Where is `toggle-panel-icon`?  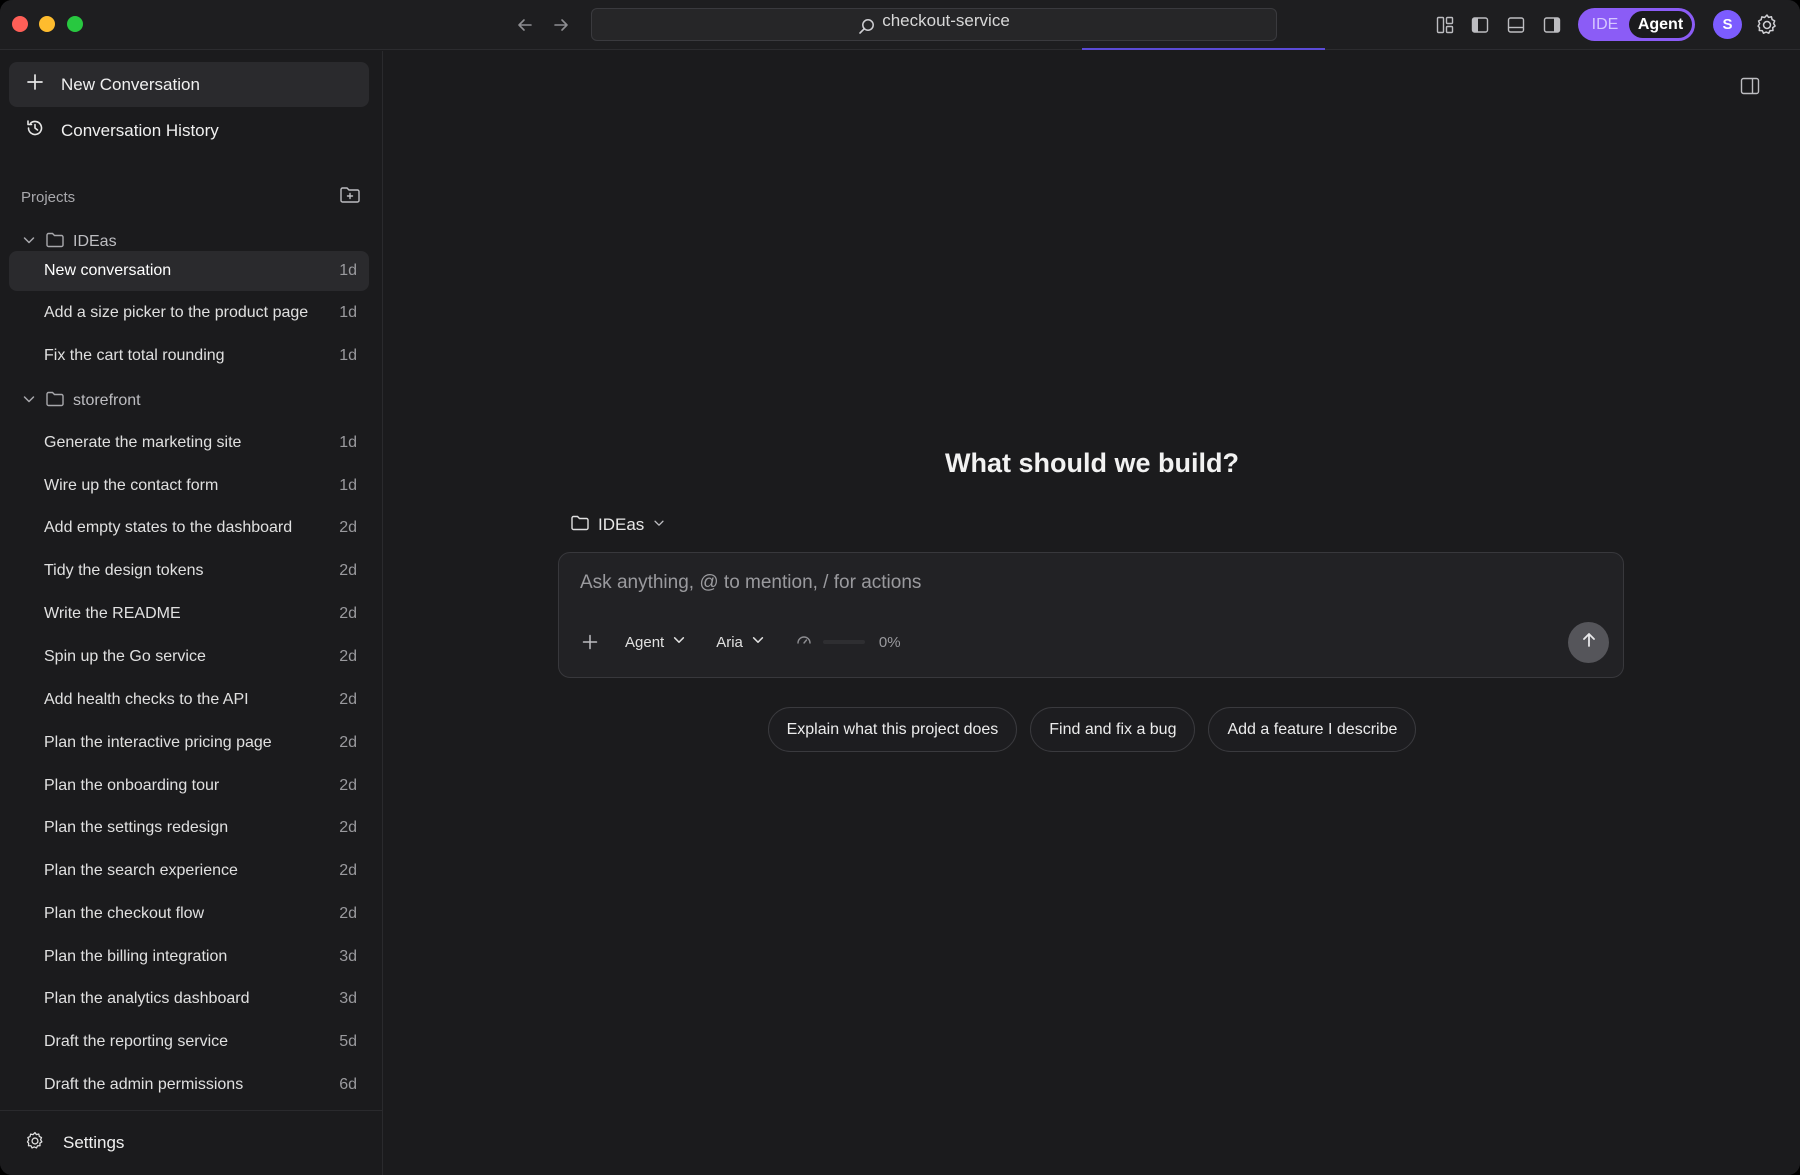 toggle-panel-icon is located at coordinates (1750, 86).